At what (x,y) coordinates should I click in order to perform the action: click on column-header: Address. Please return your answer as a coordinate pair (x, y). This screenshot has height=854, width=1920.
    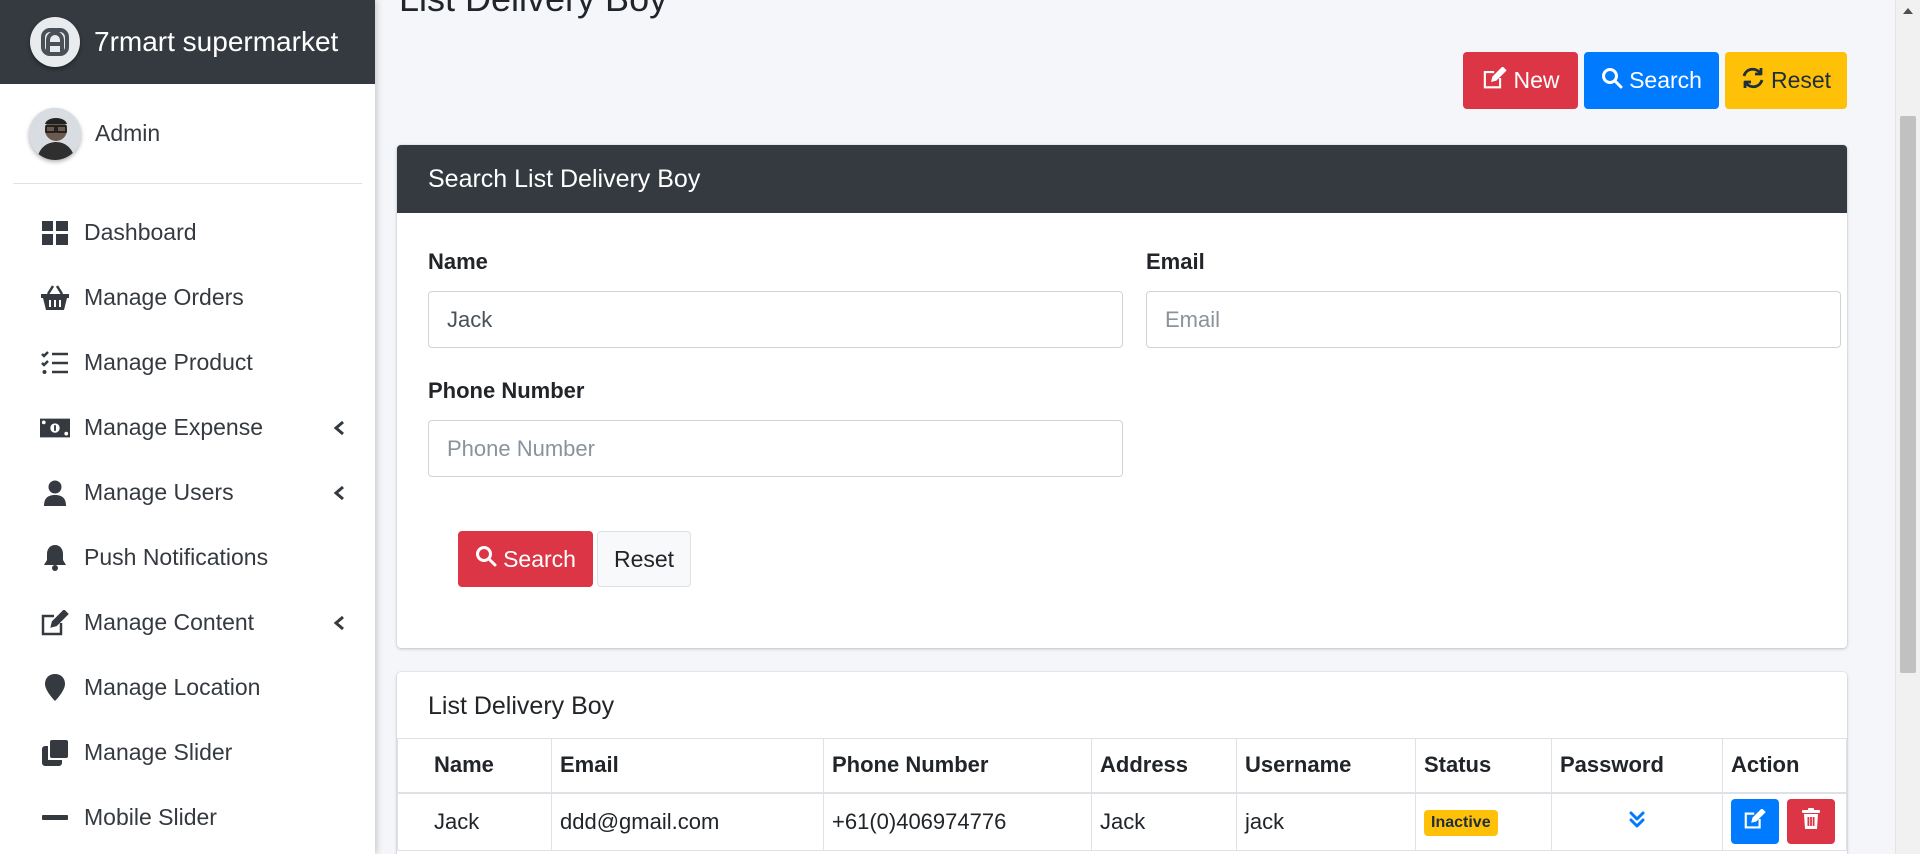
    Looking at the image, I should click on (1164, 766).